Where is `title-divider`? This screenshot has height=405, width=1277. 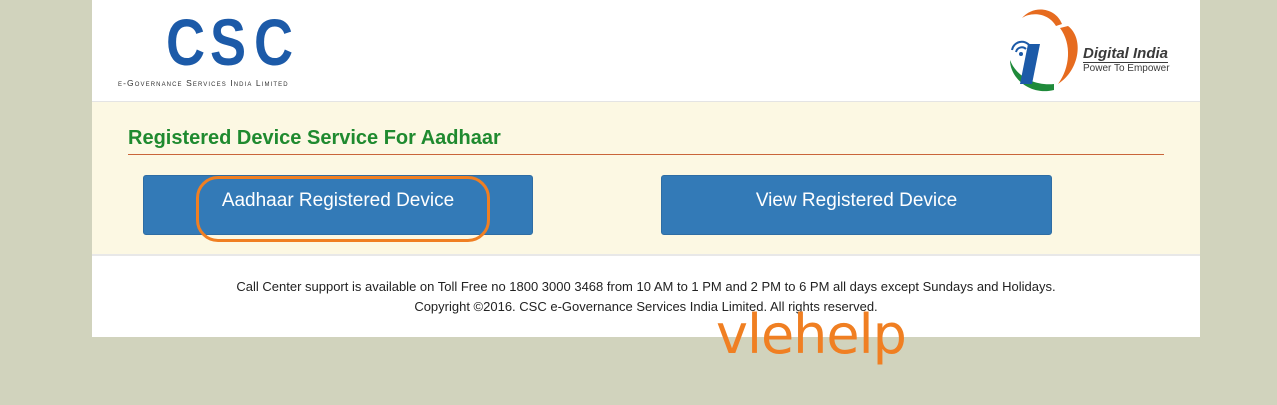
title-divider is located at coordinates (646, 154).